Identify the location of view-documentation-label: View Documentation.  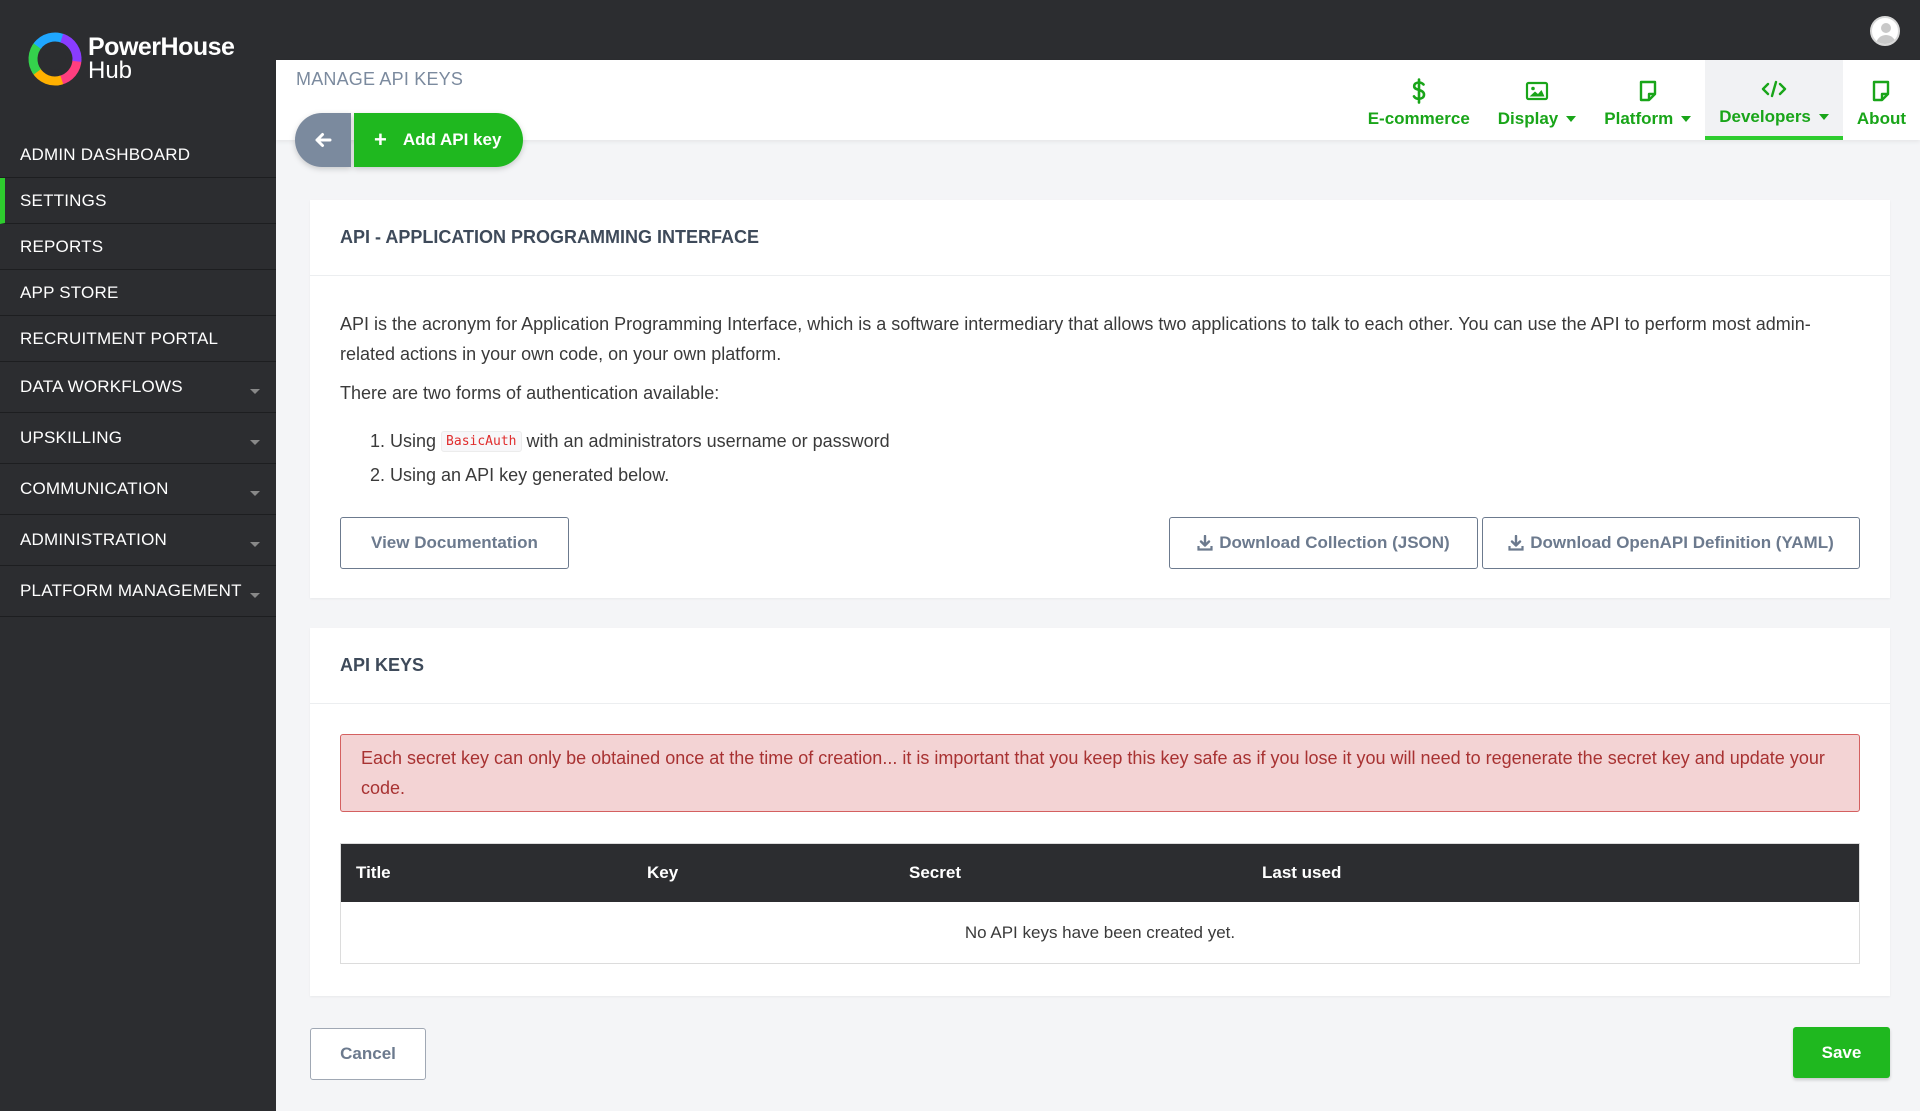
(454, 542).